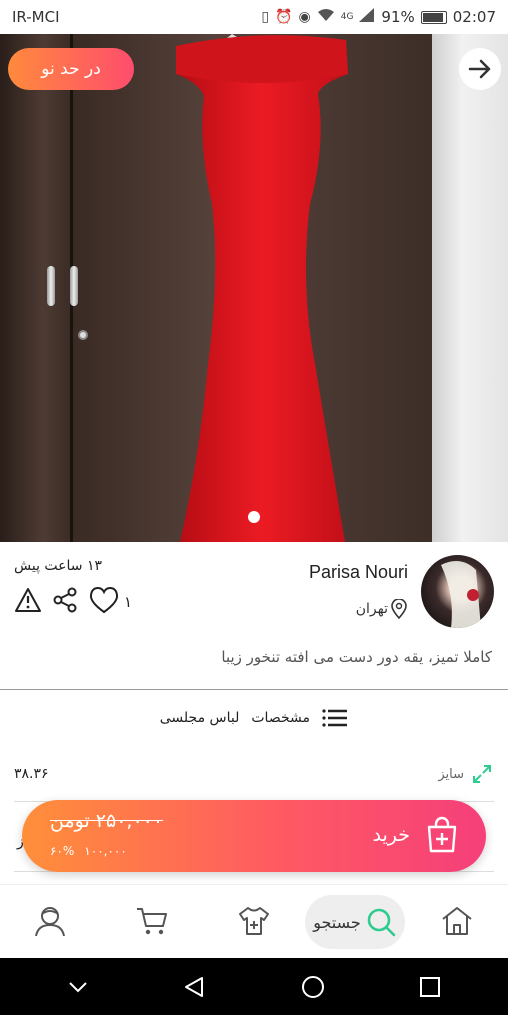 The image size is (508, 1015). What do you see at coordinates (367, 17) in the screenshot?
I see `signal-icon` at bounding box center [367, 17].